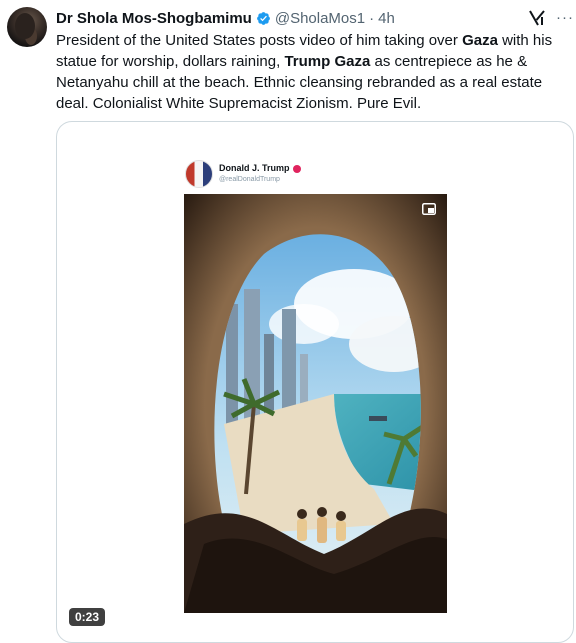 This screenshot has width=576, height=643. What do you see at coordinates (199, 174) in the screenshot?
I see `embedded-avatar` at bounding box center [199, 174].